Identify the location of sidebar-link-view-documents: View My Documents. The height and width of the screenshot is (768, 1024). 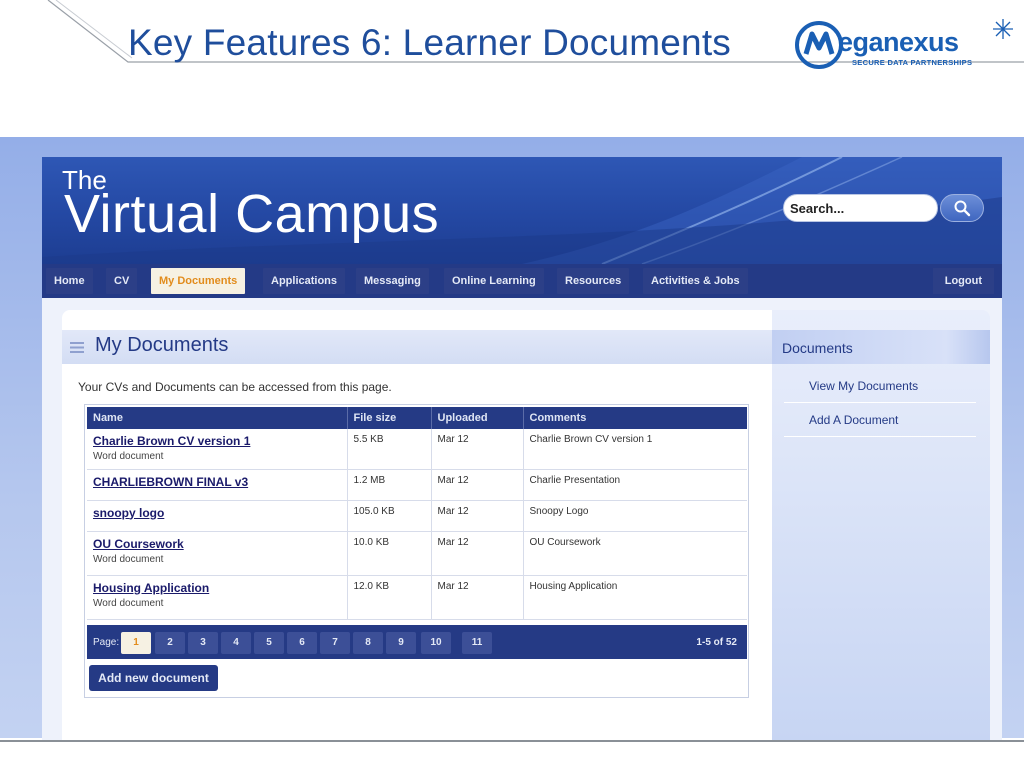
(880, 386).